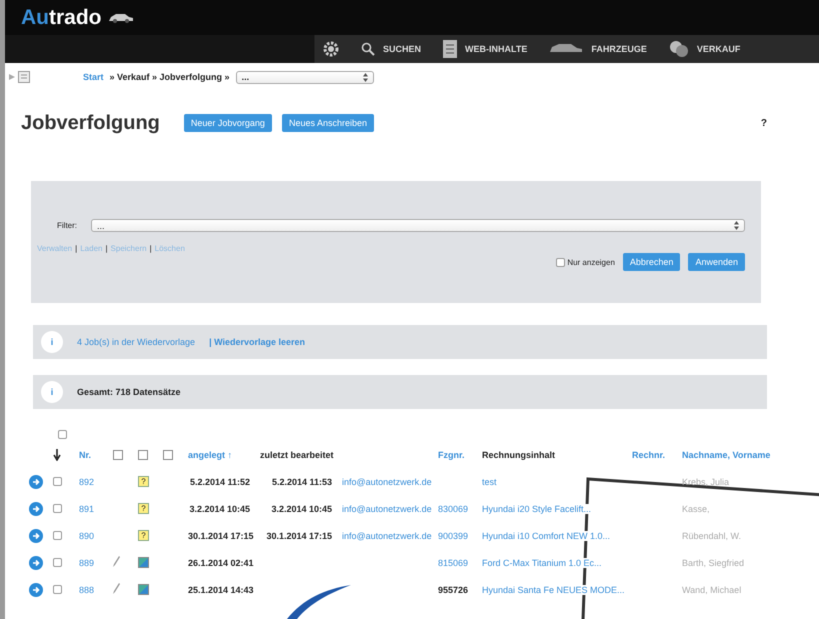 The image size is (819, 619). I want to click on table-cell-text: Kasse,, so click(696, 509).